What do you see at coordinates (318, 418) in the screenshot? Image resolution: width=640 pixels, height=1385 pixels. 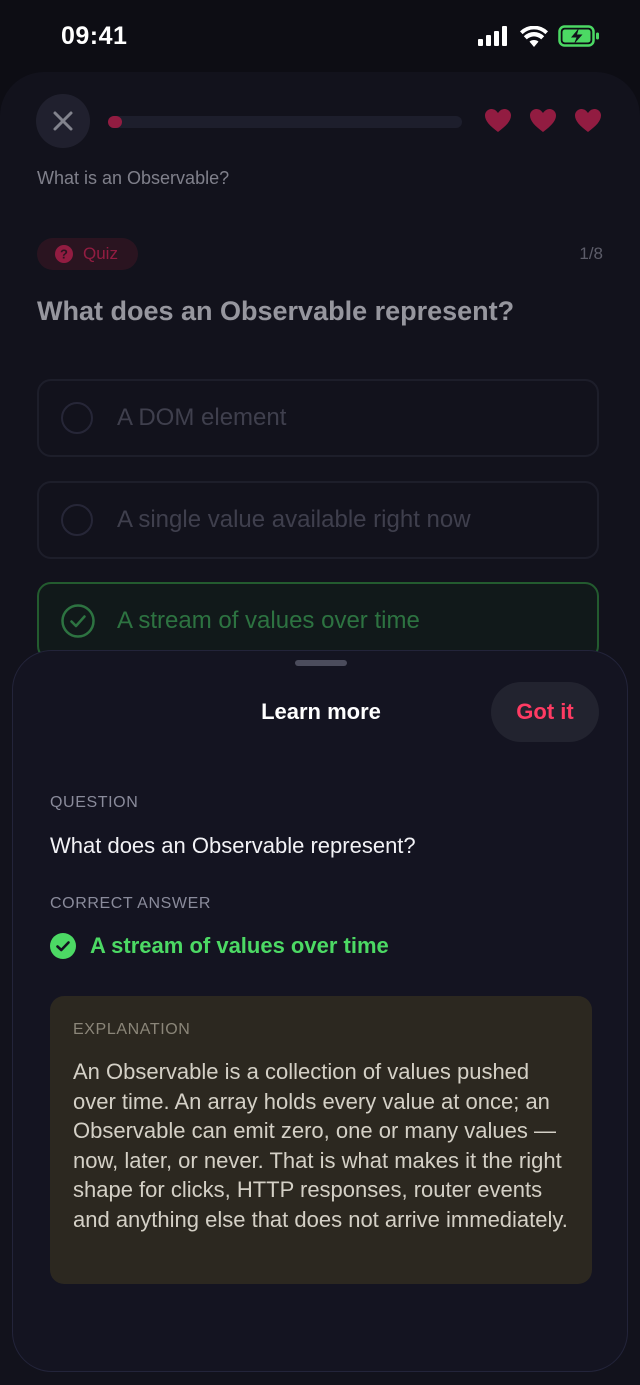 I see `answer-option: A DOM element` at bounding box center [318, 418].